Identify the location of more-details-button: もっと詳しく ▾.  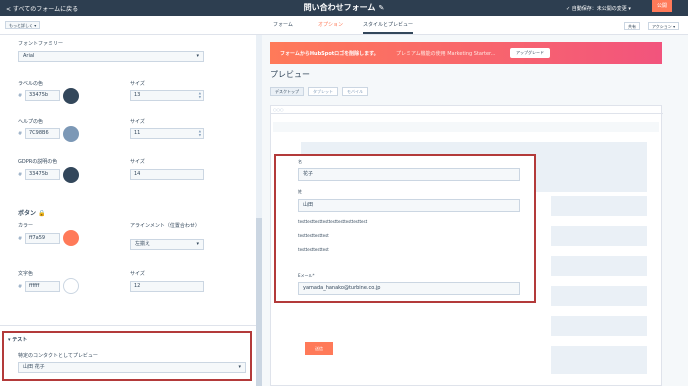
(23, 25).